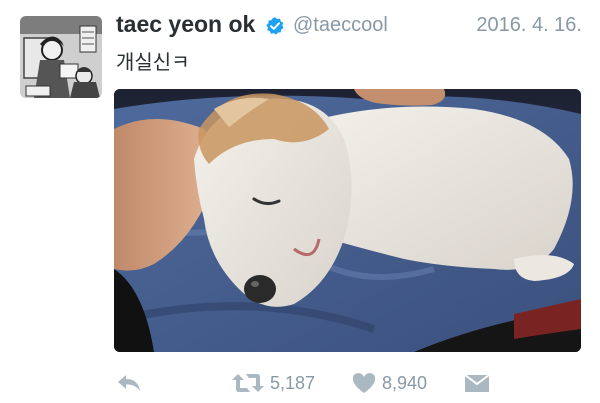 This screenshot has height=403, width=600. What do you see at coordinates (340, 25) in the screenshot?
I see `user-handle: @taeccool` at bounding box center [340, 25].